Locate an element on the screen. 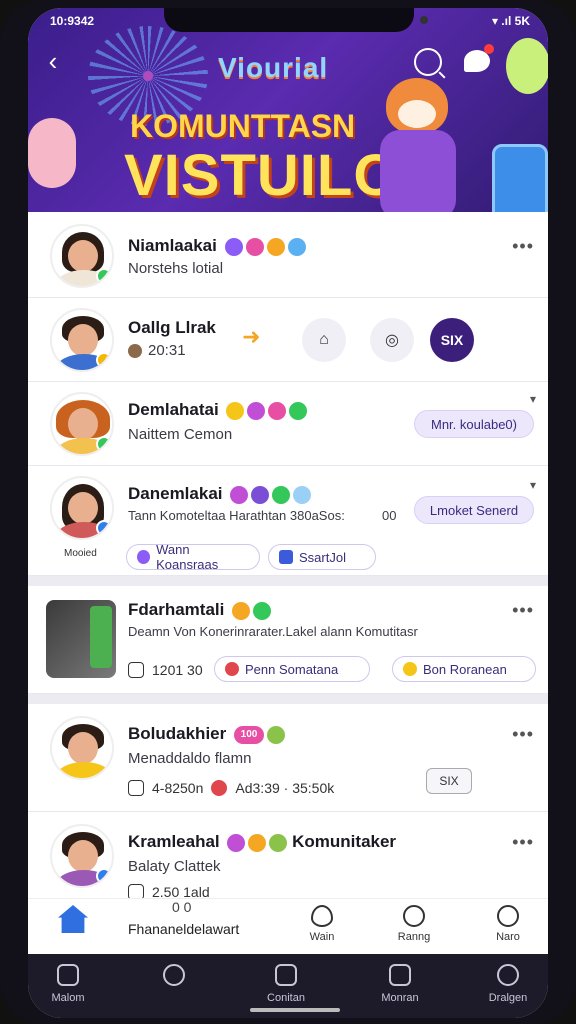 This screenshot has width=576, height=1024. nav-home: Malom is located at coordinates (68, 984).